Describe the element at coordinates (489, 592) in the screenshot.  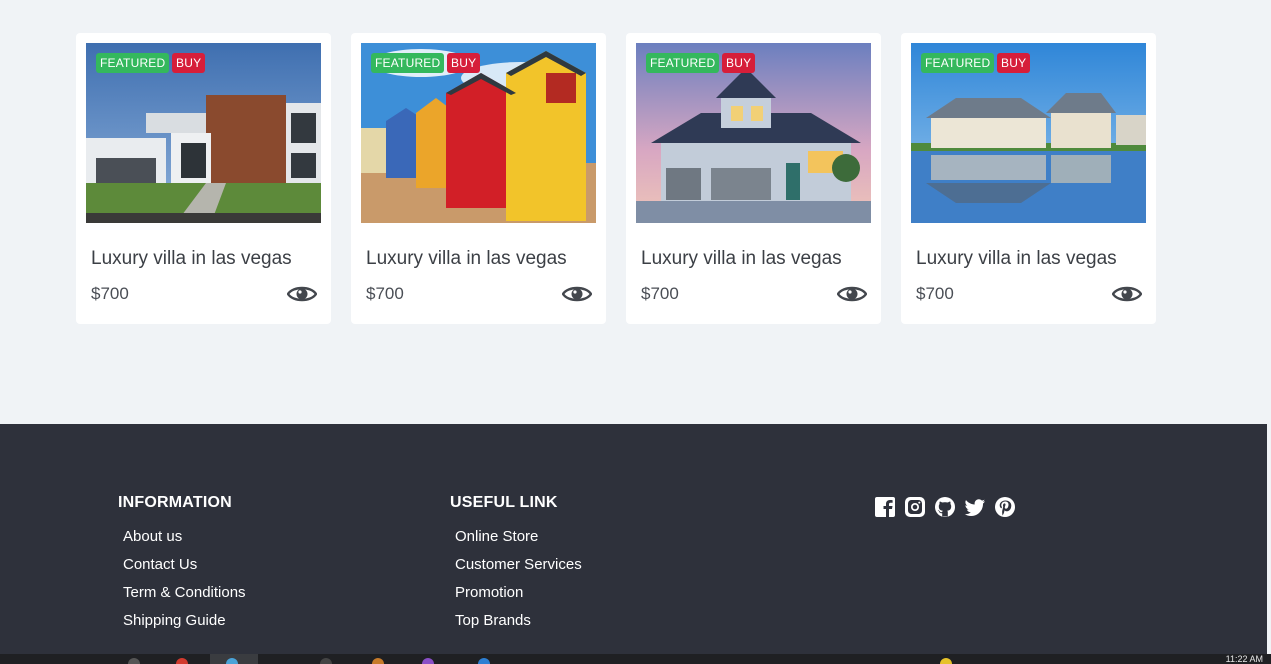
I see `footer-link-promotion: Promotion` at that location.